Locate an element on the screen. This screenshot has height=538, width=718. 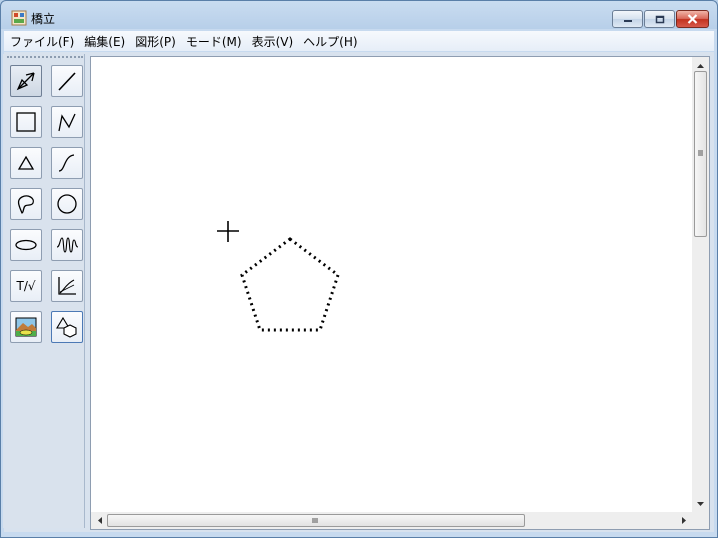
select-arrow-icon is located at coordinates (25, 81).